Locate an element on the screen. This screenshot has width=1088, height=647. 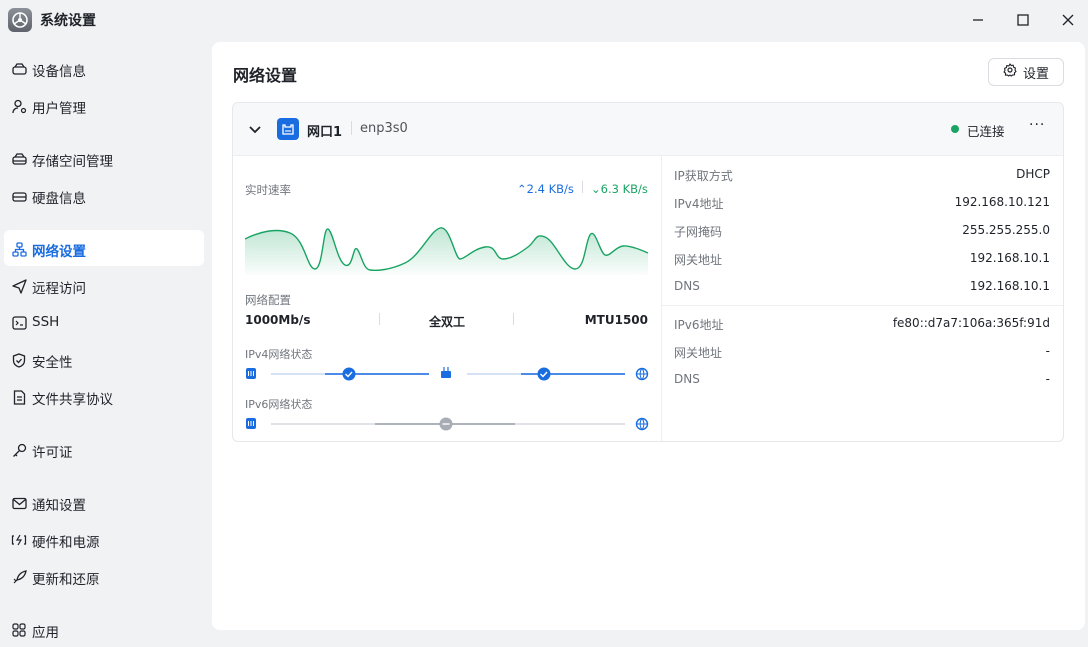
kv-value: DHCP is located at coordinates (1033, 174).